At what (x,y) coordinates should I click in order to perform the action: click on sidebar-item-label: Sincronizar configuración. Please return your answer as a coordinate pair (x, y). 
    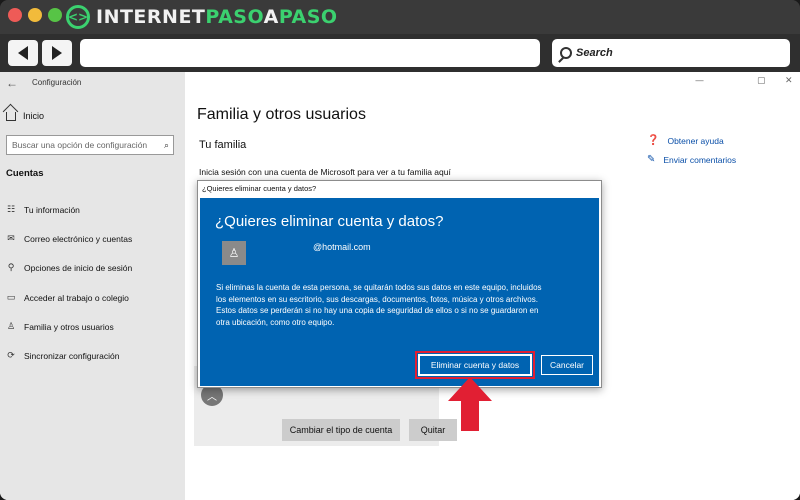
    Looking at the image, I should click on (72, 356).